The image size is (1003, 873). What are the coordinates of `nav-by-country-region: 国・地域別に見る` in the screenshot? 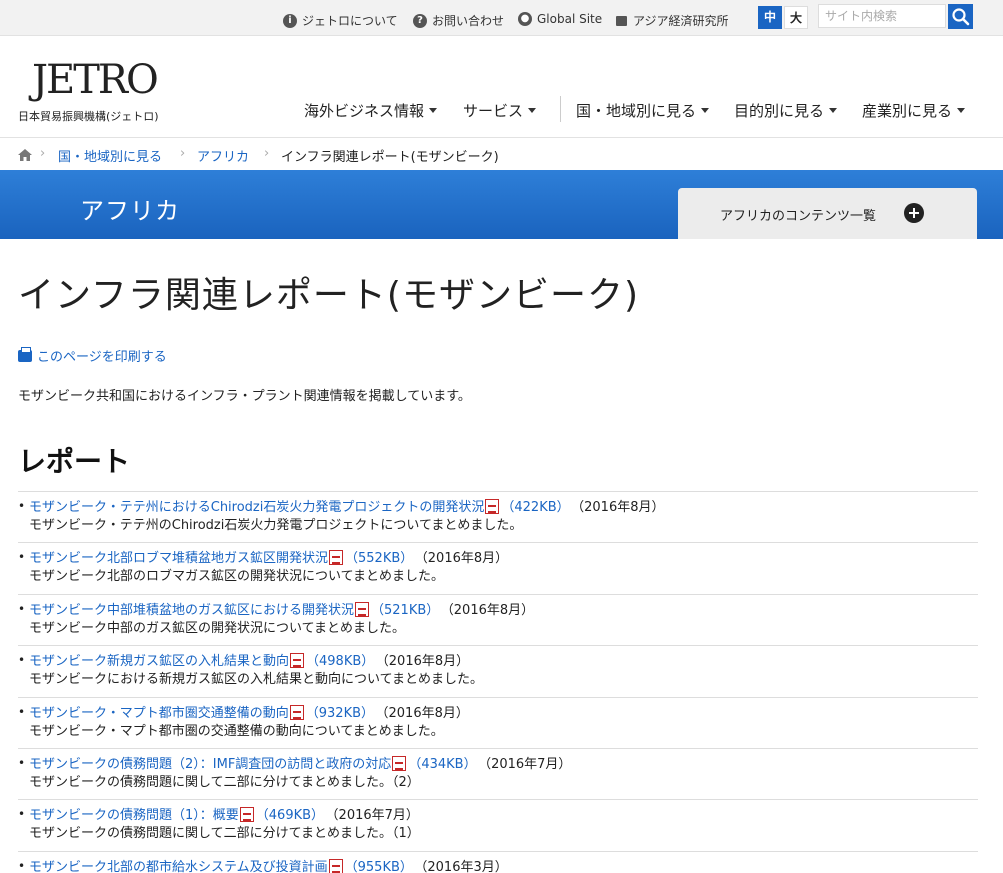 It's located at (643, 110).